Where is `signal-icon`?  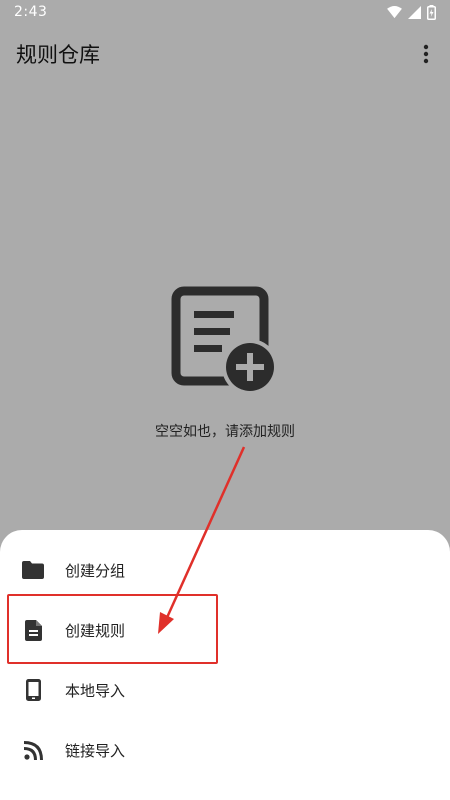 signal-icon is located at coordinates (414, 12).